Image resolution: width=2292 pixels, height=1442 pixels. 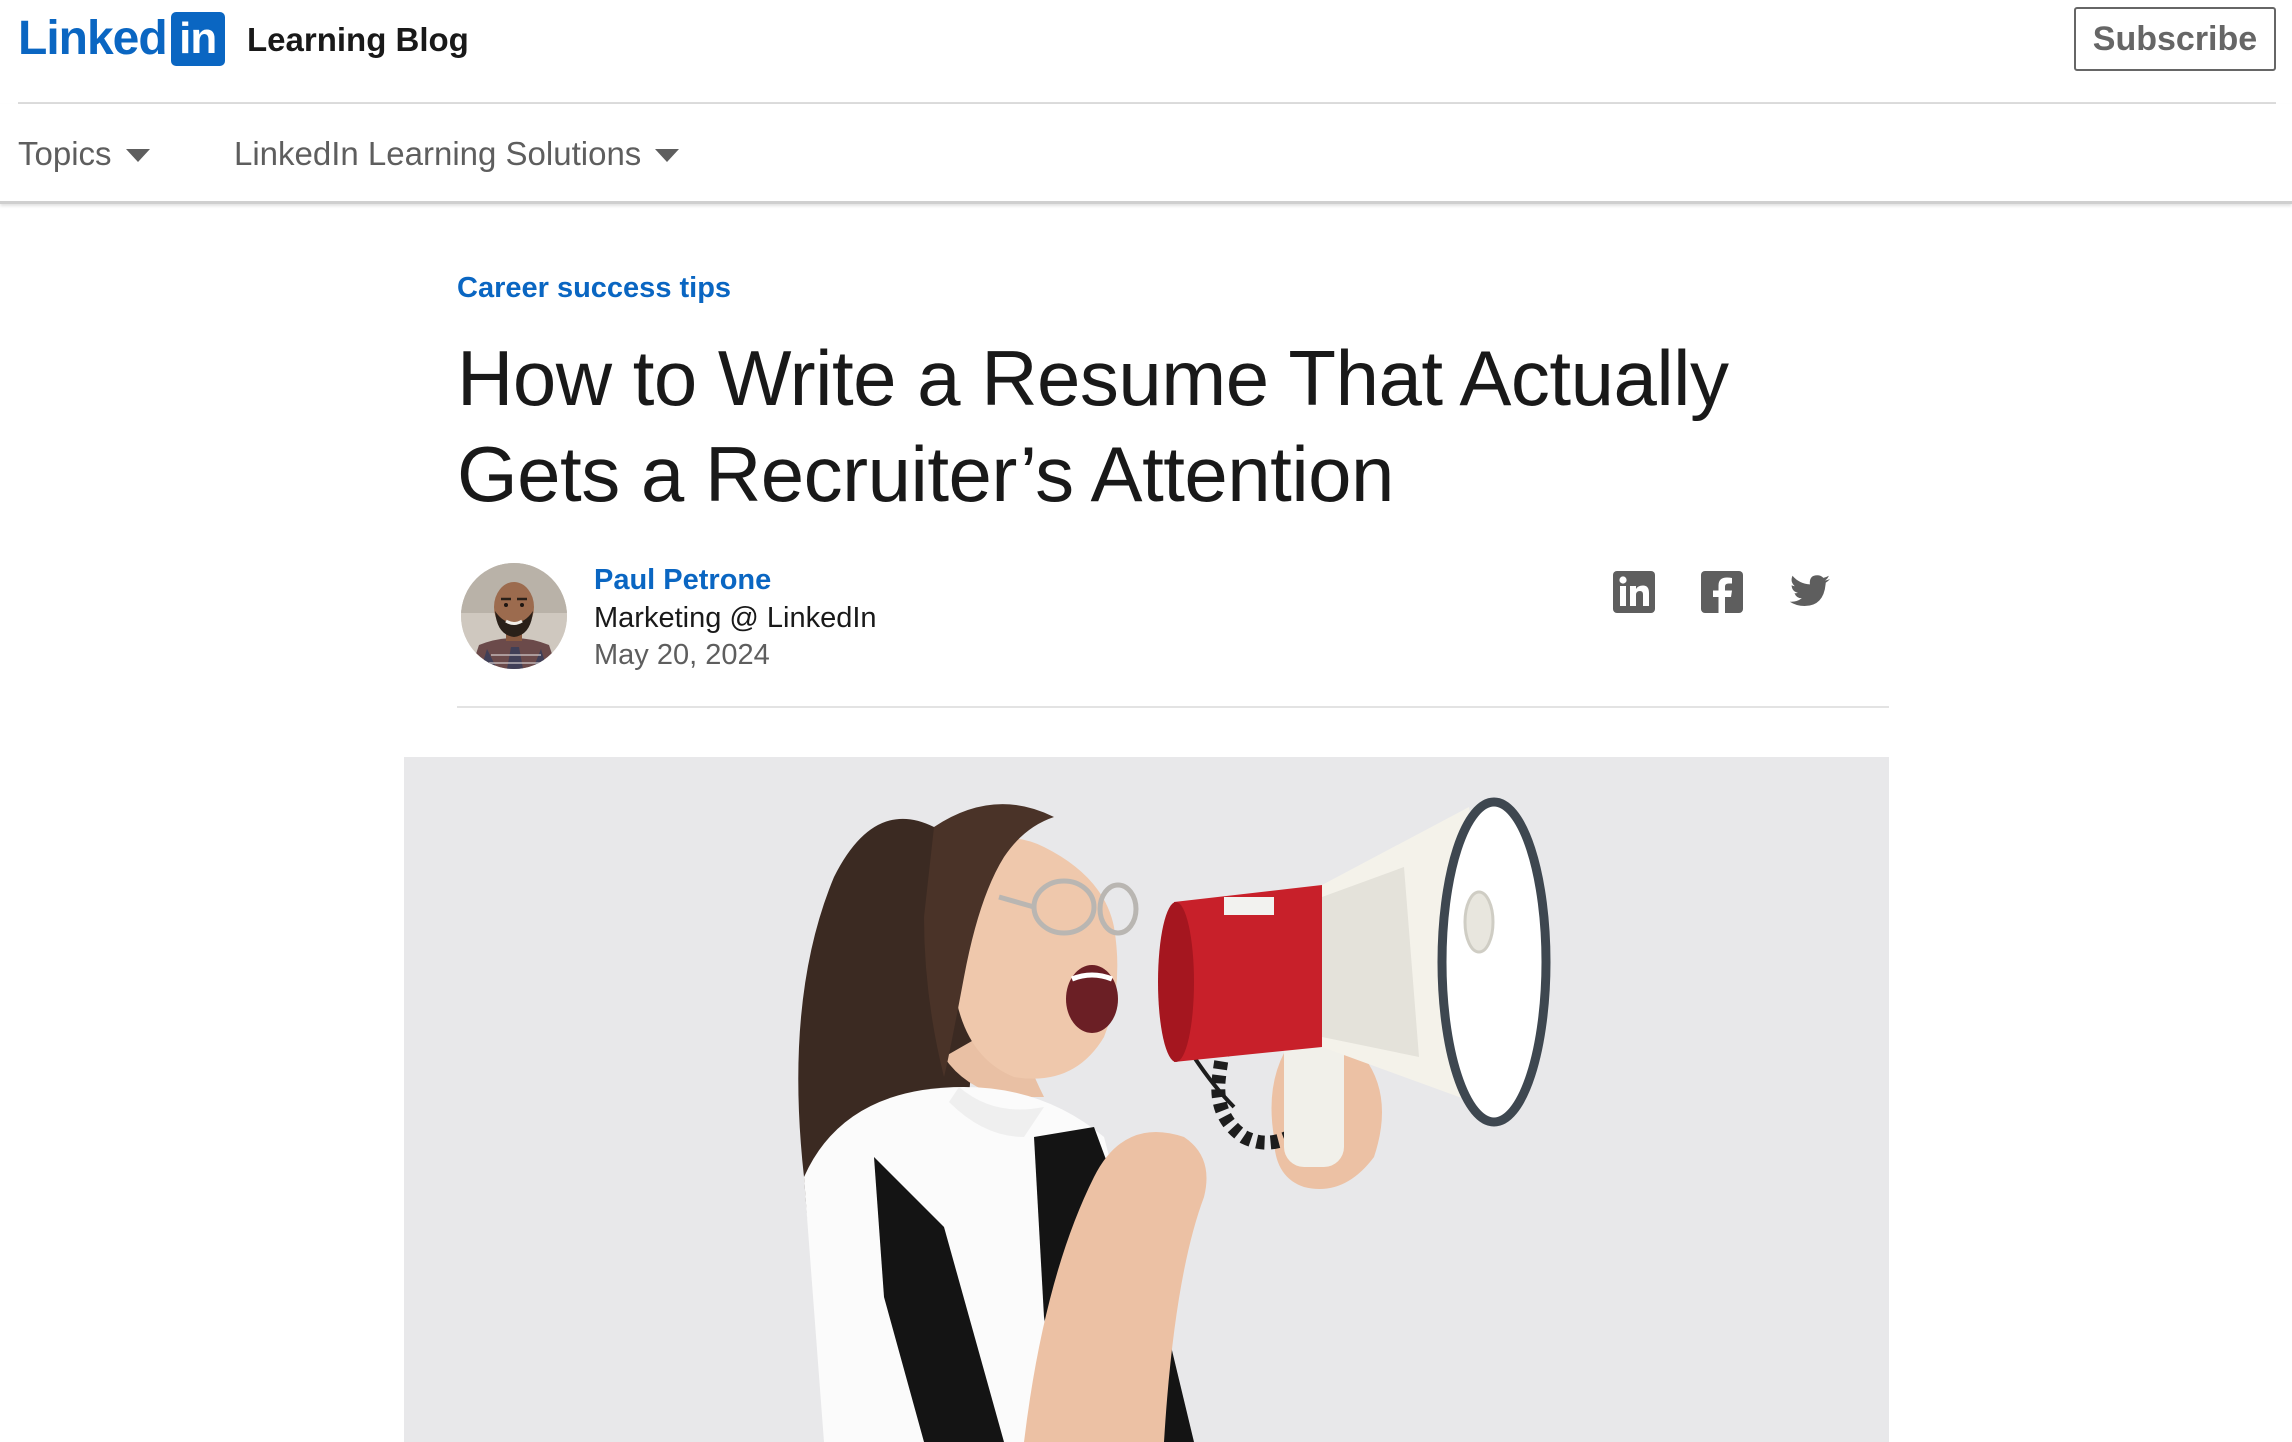 I want to click on linkedin-logo: Linked in, so click(x=121, y=39).